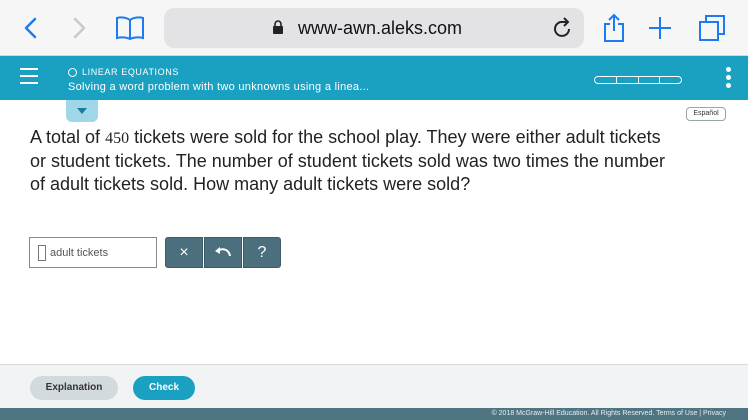 The width and height of the screenshot is (748, 420). I want to click on bookmarks-icon, so click(130, 28).